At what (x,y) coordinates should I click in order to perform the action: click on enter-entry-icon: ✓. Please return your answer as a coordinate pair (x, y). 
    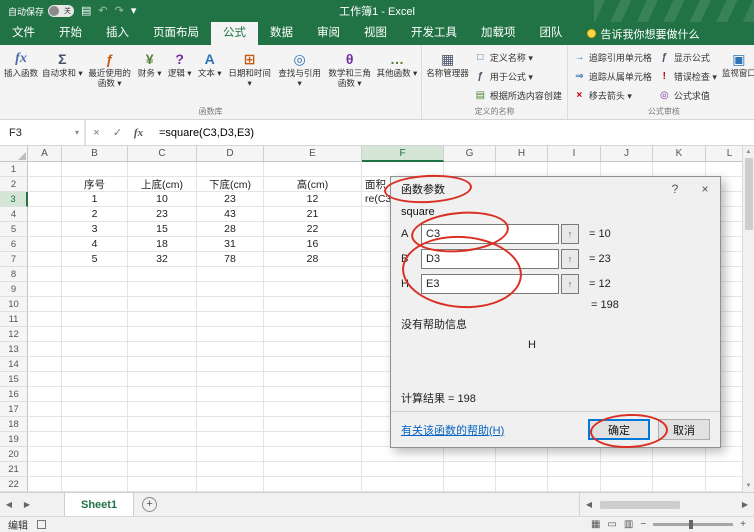
    Looking at the image, I should click on (117, 132).